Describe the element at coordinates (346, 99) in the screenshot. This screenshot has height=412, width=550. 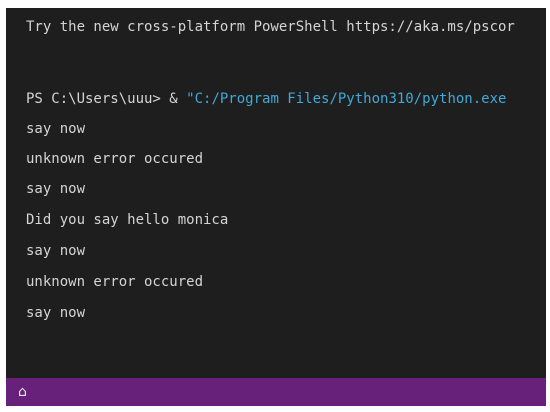
I see `python-path: "C:/Program Files/Python310/python.exe` at that location.